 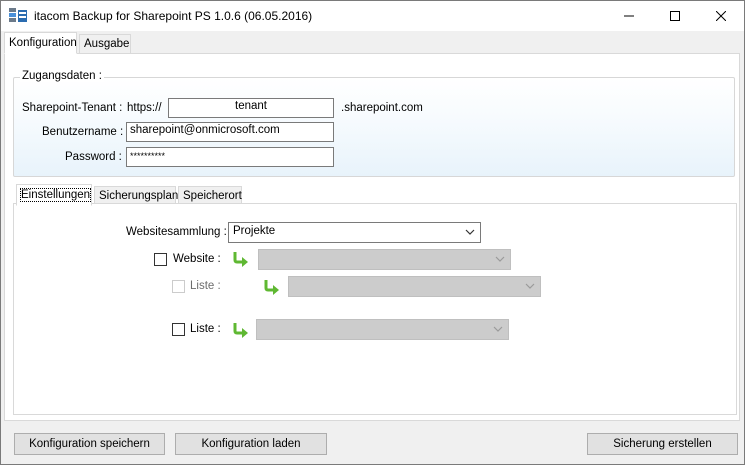 I want to click on maximize-icon, so click(x=675, y=16).